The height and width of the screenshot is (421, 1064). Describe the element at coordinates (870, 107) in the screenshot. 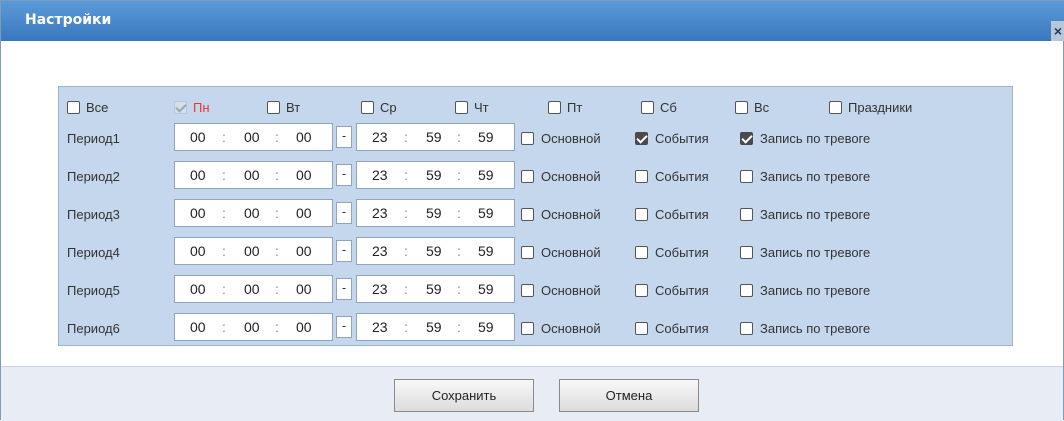

I see `day-checkbox-8: Праздники` at that location.